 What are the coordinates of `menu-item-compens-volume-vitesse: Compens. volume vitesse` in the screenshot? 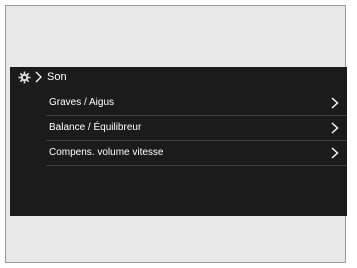 It's located at (196, 153).